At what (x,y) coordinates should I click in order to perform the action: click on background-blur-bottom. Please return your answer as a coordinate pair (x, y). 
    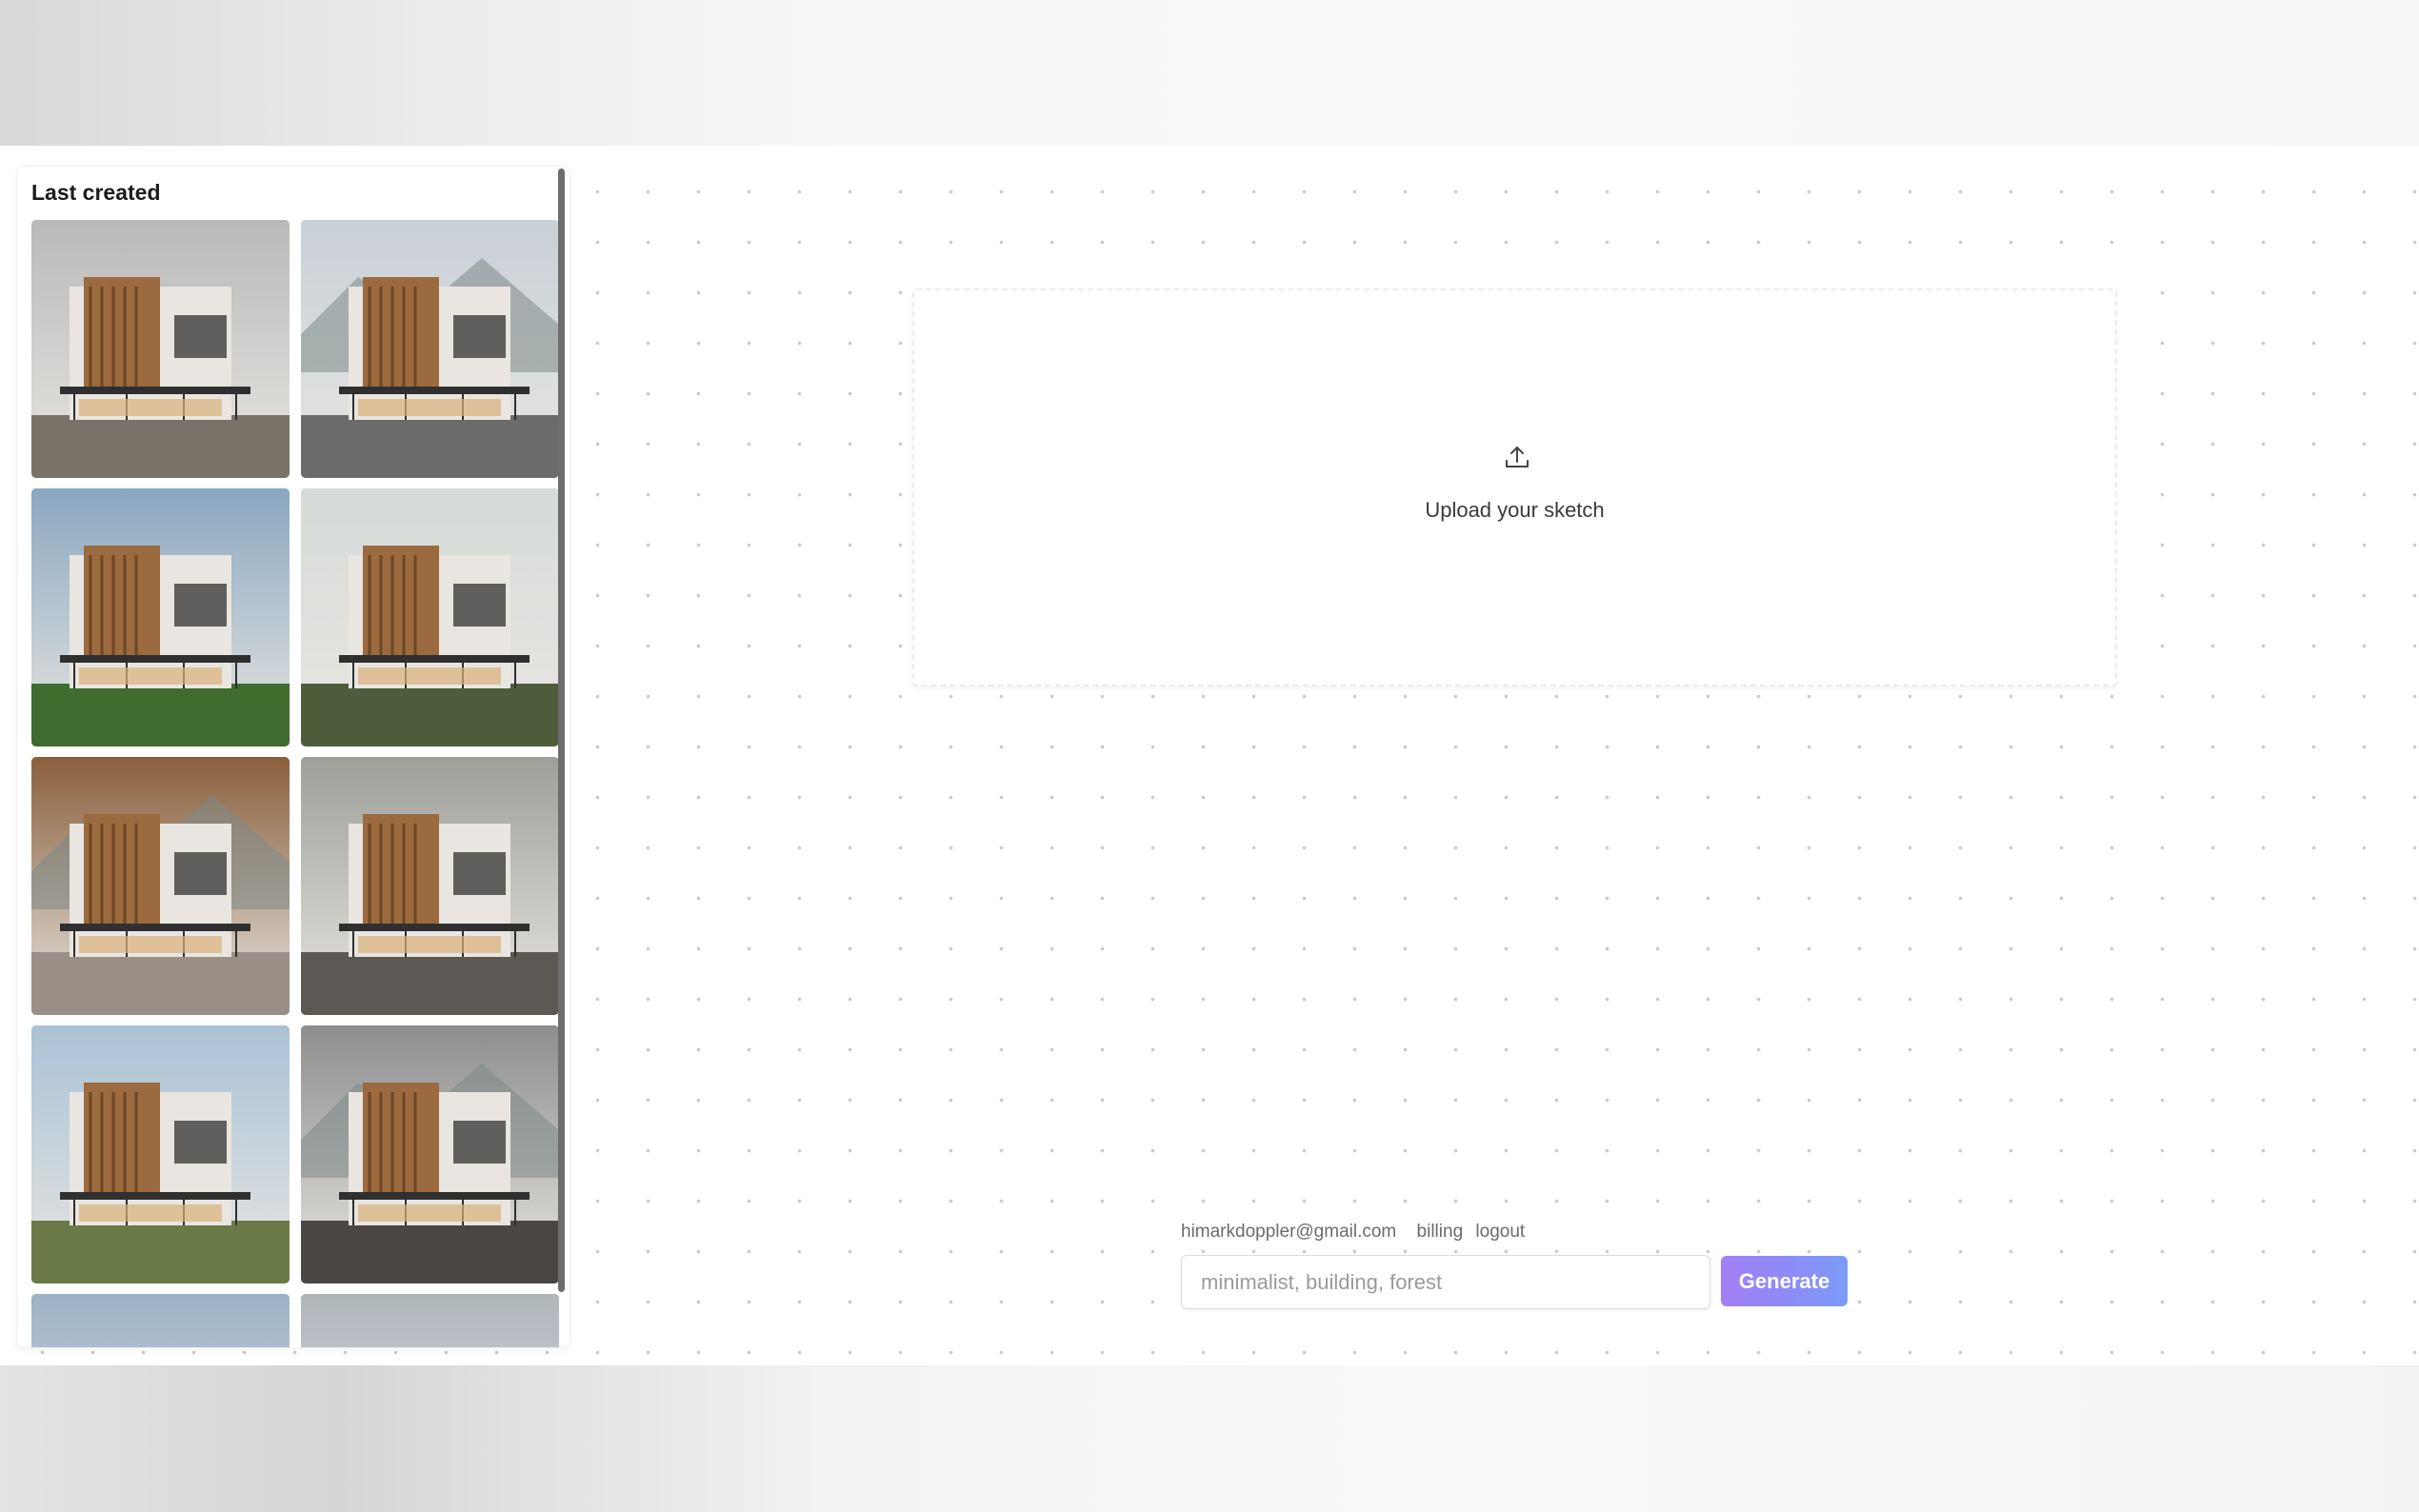
    Looking at the image, I should click on (1209, 1438).